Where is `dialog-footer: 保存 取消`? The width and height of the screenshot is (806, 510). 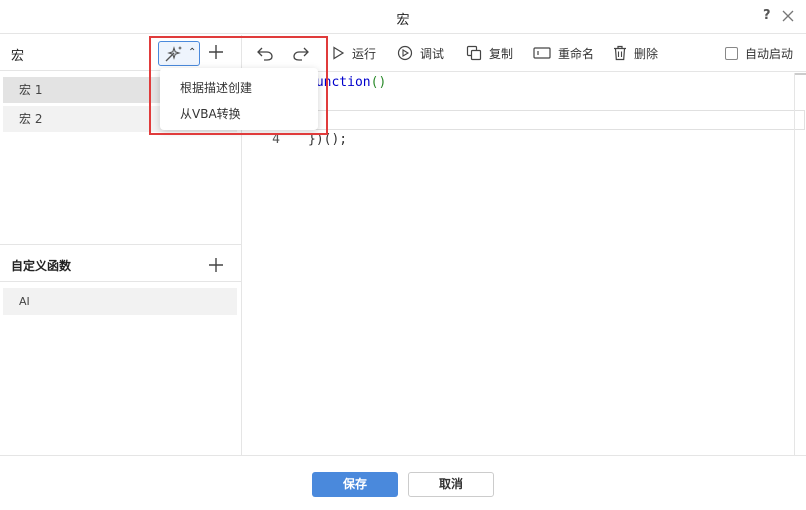 dialog-footer: 保存 取消 is located at coordinates (403, 482).